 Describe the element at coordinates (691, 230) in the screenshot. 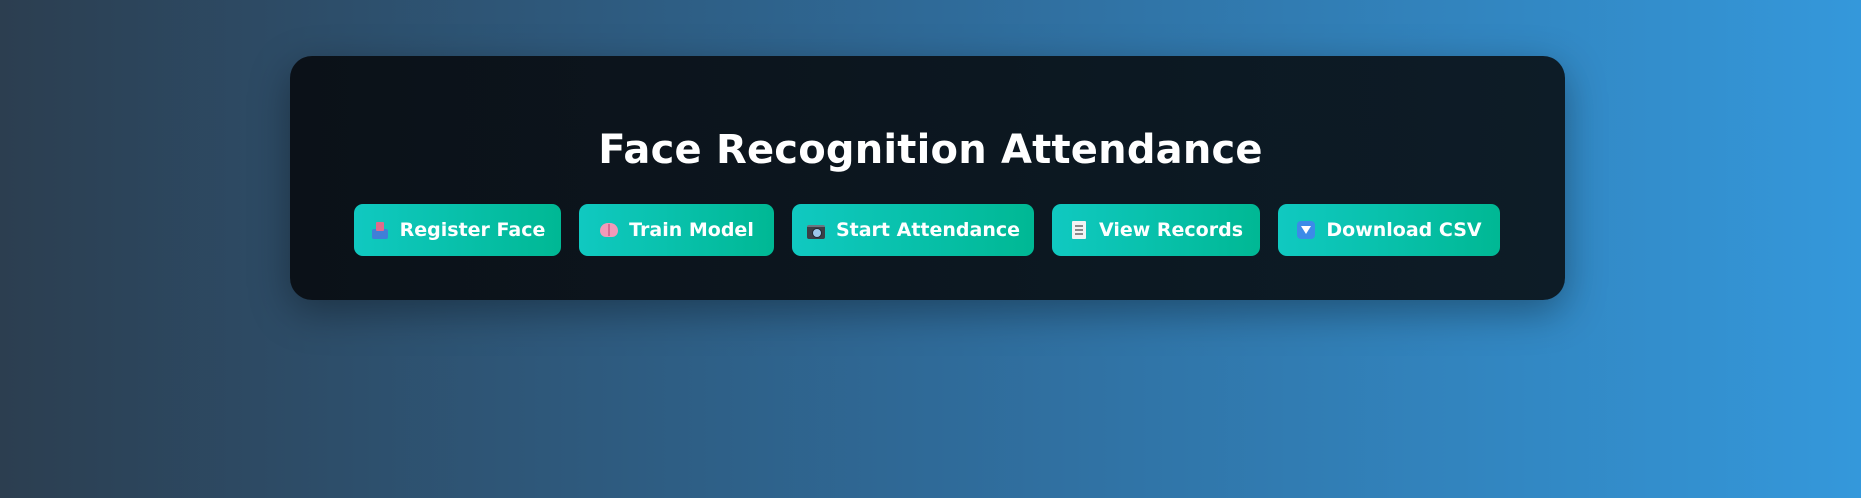

I see `train-model-label: Train Model` at that location.